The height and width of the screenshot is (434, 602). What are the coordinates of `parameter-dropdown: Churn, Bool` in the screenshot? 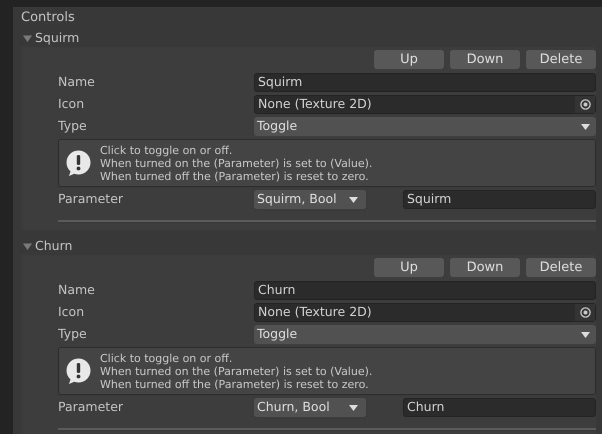 It's located at (310, 407).